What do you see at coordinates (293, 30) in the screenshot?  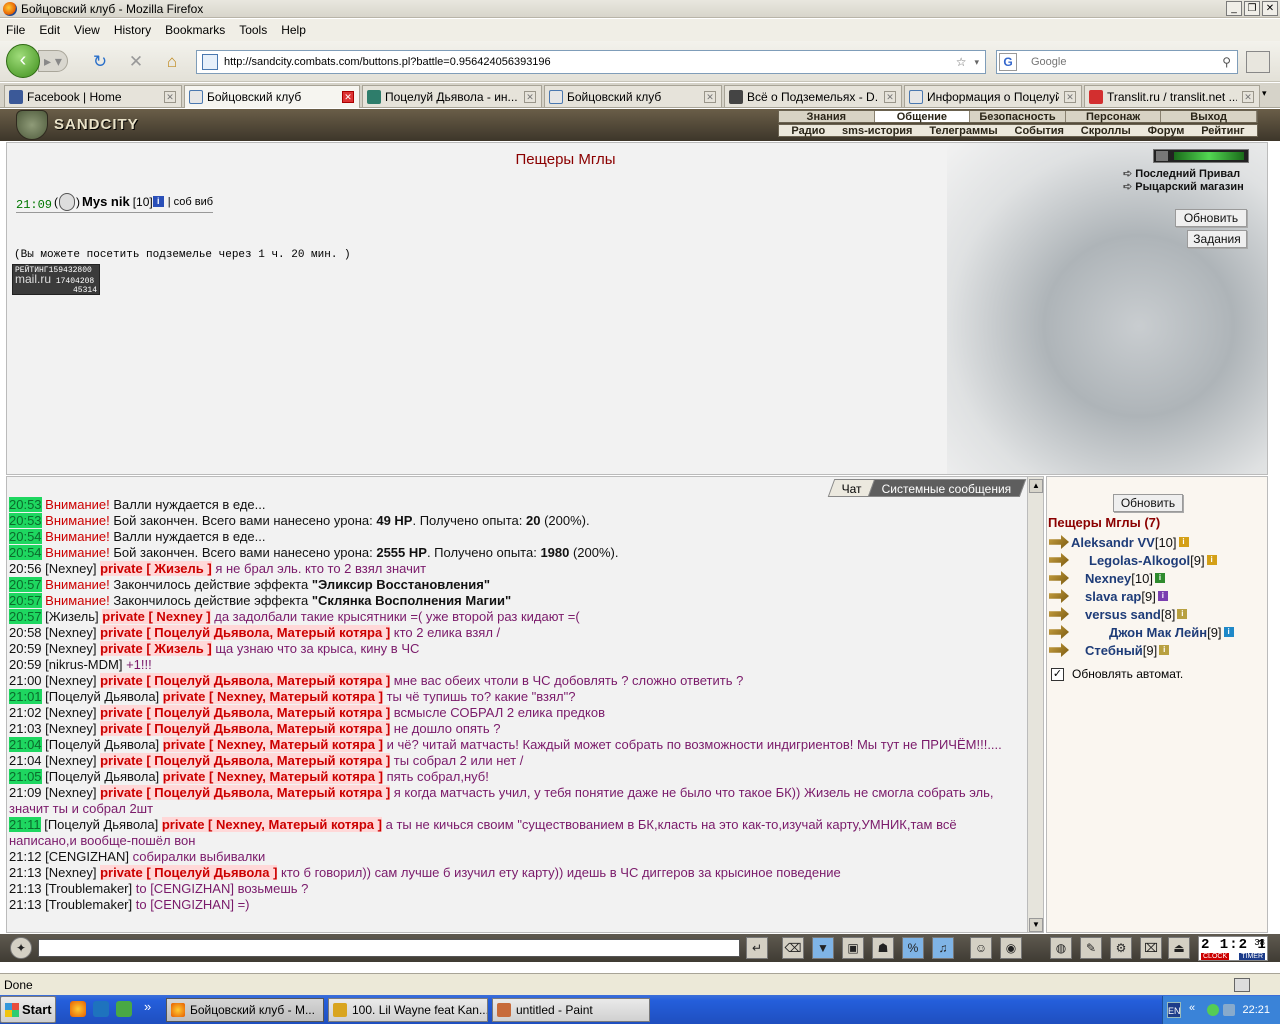 I see `menu-help: Help` at bounding box center [293, 30].